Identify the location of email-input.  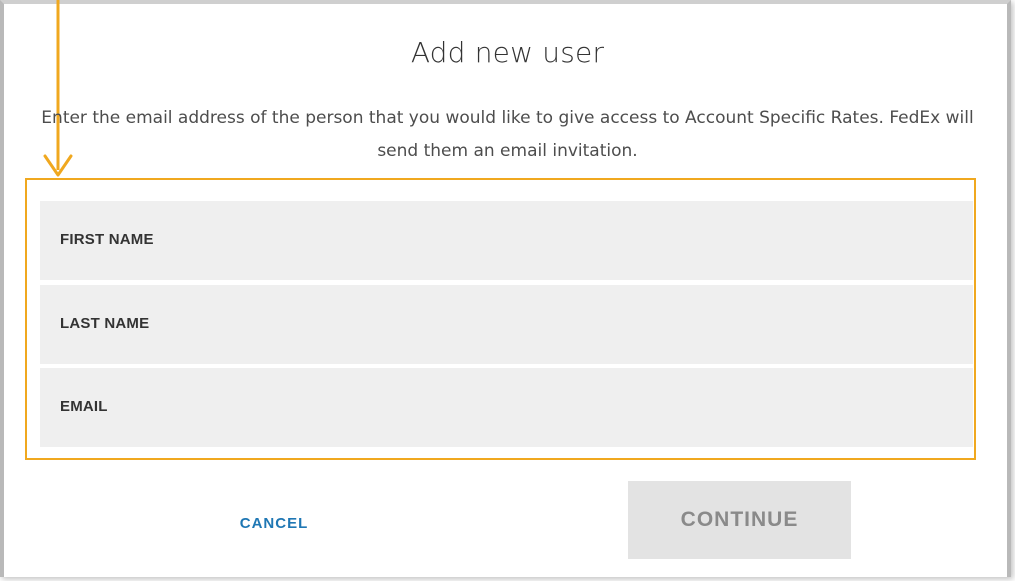
(508, 408).